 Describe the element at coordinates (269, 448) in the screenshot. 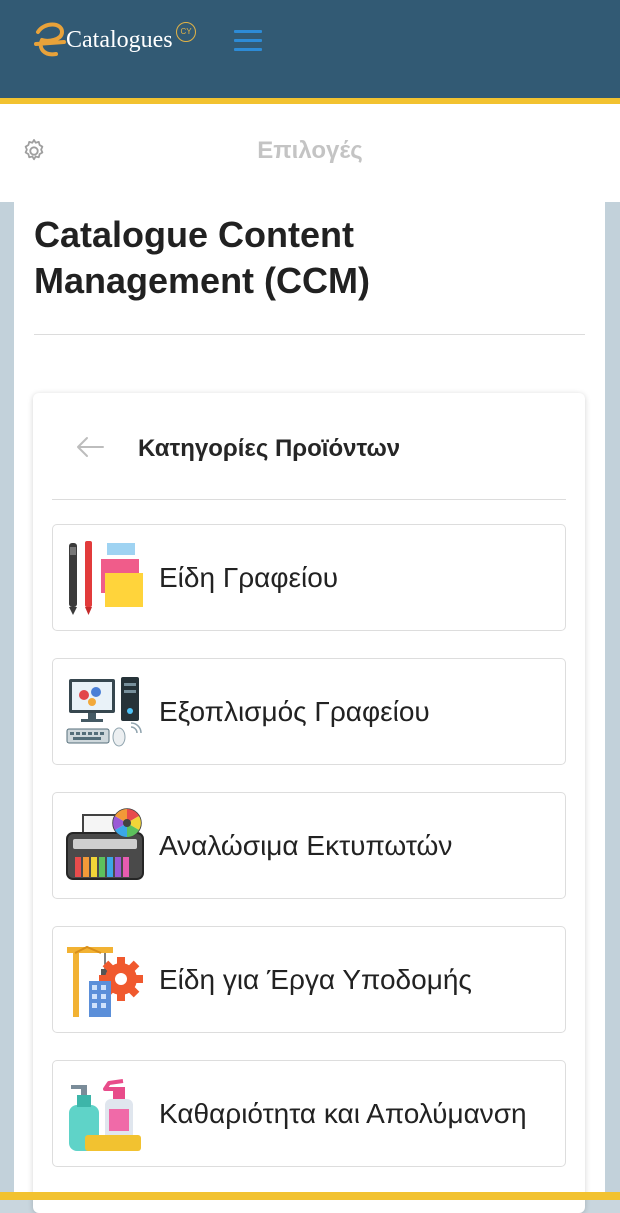

I see `card-heading: Κατηγορίες Προϊόντων` at that location.